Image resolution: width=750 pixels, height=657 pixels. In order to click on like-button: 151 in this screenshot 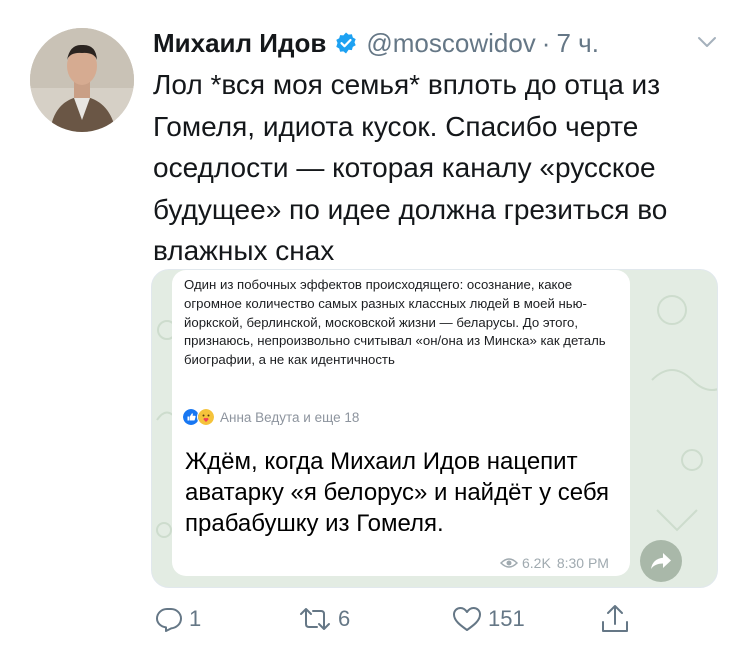, I will do `click(488, 619)`.